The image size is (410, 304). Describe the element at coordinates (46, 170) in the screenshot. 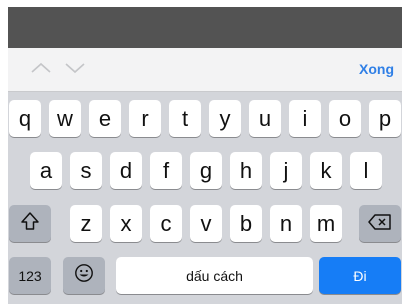

I see `key-a: a` at that location.